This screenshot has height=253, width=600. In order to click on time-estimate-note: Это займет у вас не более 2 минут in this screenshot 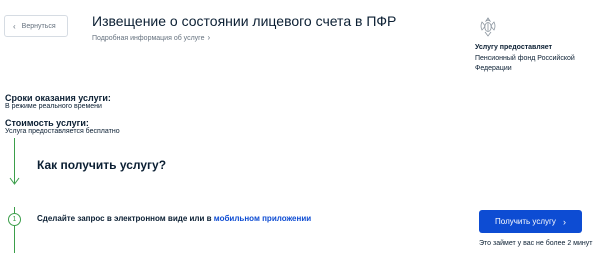, I will do `click(536, 243)`.